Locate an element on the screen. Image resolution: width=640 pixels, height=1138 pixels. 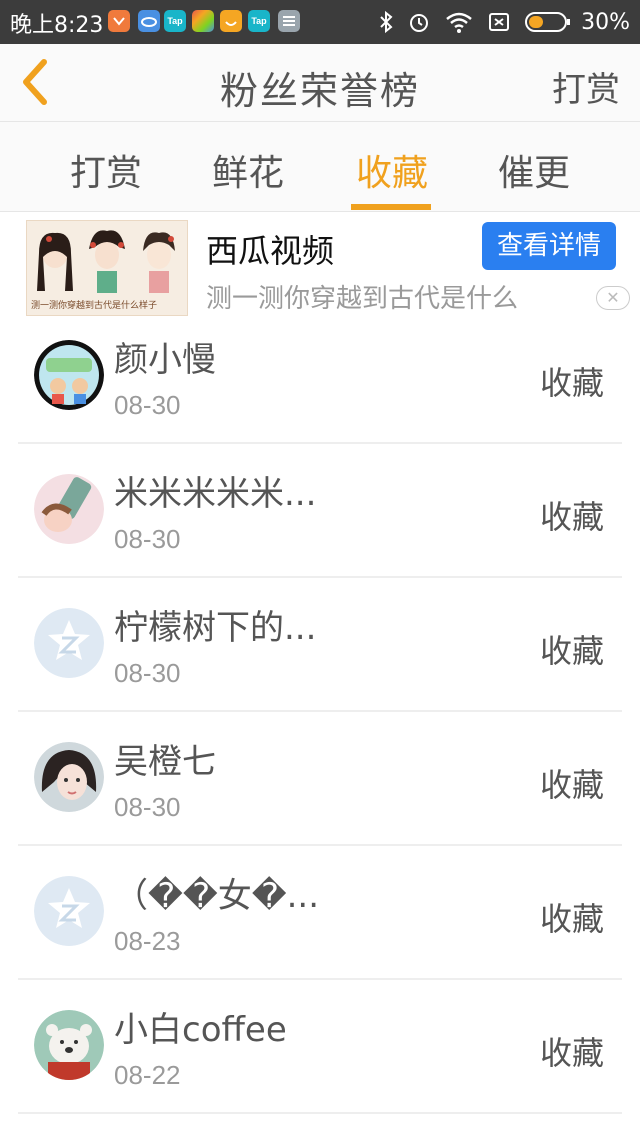
tab-bar: 打赏 鲜花 收藏 催更 is located at coordinates (320, 167).